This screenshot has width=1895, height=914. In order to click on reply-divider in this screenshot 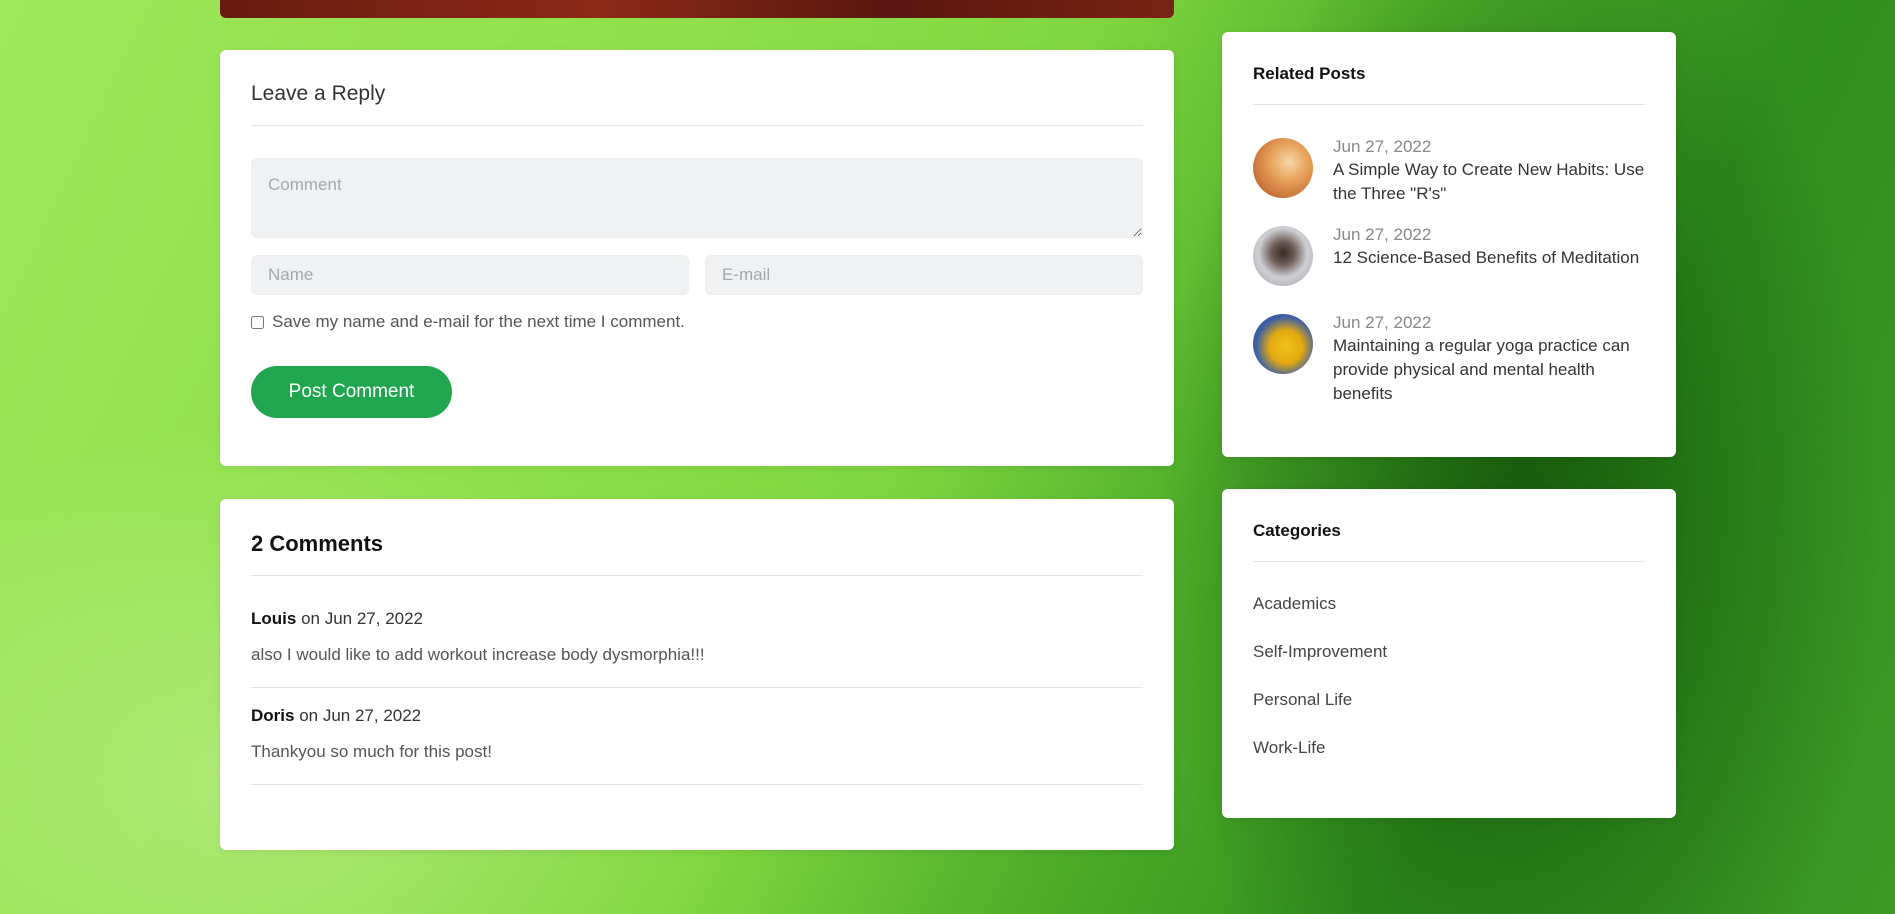, I will do `click(697, 125)`.